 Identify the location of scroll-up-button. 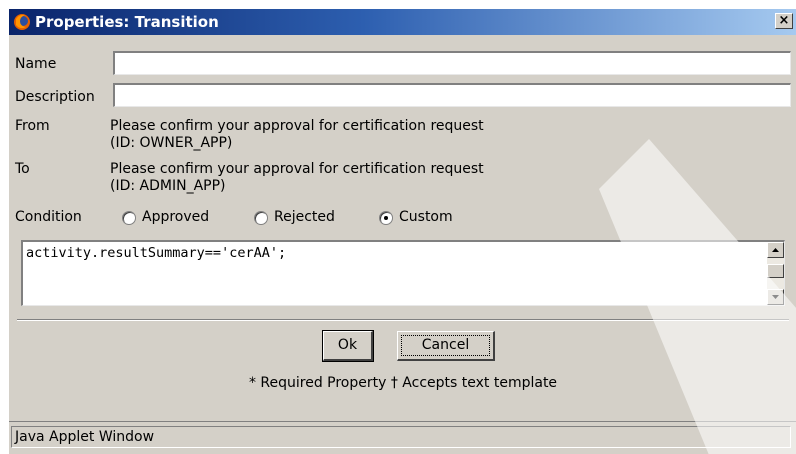
(775, 250).